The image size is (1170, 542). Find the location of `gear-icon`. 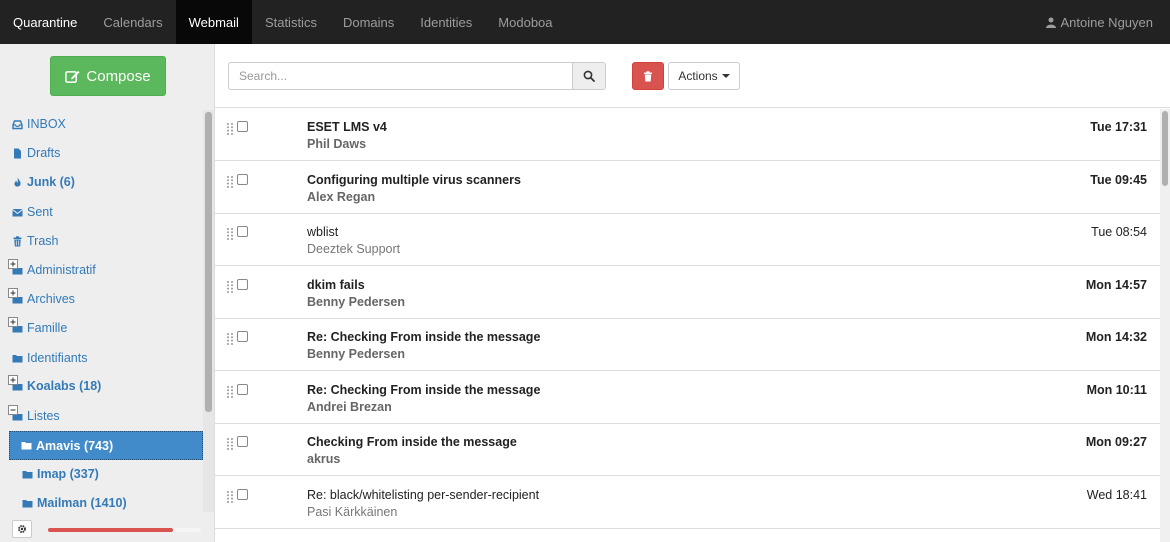

gear-icon is located at coordinates (22, 529).